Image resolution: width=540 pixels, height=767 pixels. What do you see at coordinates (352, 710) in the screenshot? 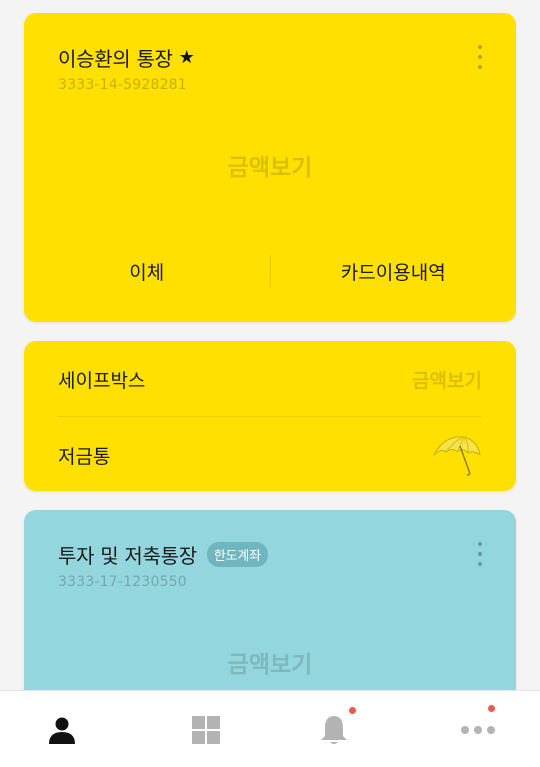
I see `notification-badge` at bounding box center [352, 710].